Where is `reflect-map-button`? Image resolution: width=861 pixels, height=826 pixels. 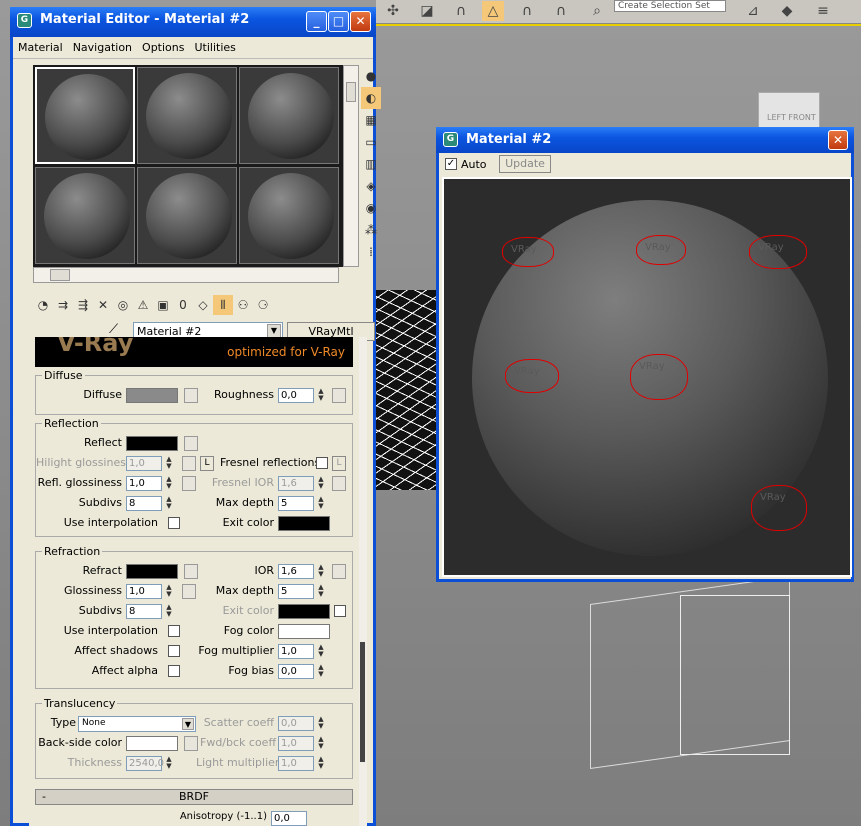 reflect-map-button is located at coordinates (191, 443).